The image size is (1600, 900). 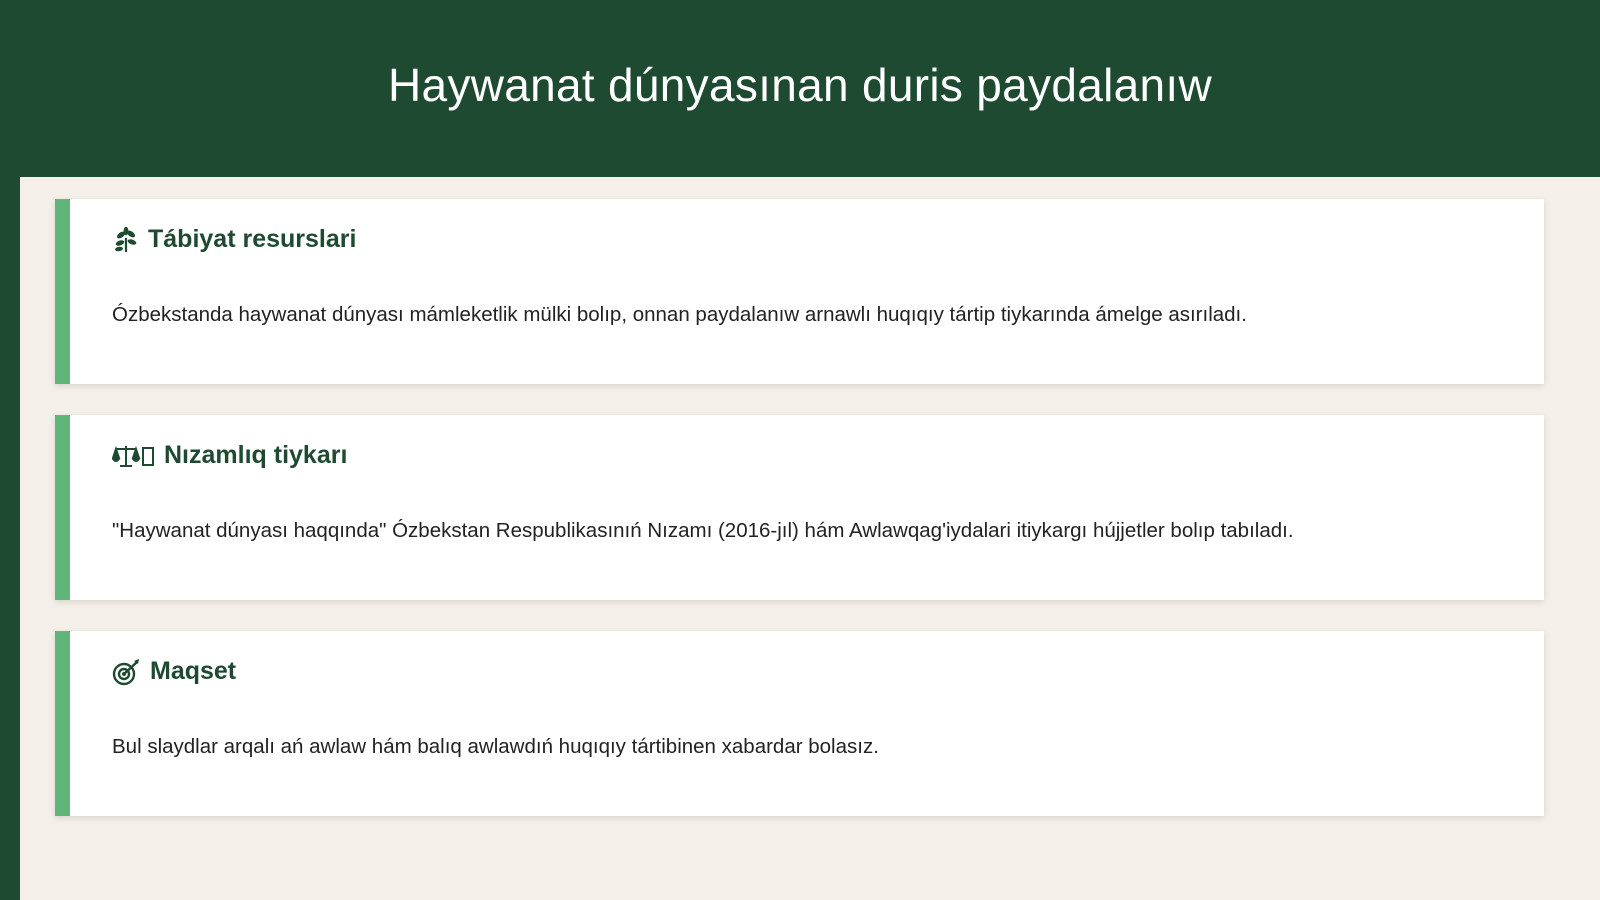 I want to click on target-icon, so click(x=127, y=672).